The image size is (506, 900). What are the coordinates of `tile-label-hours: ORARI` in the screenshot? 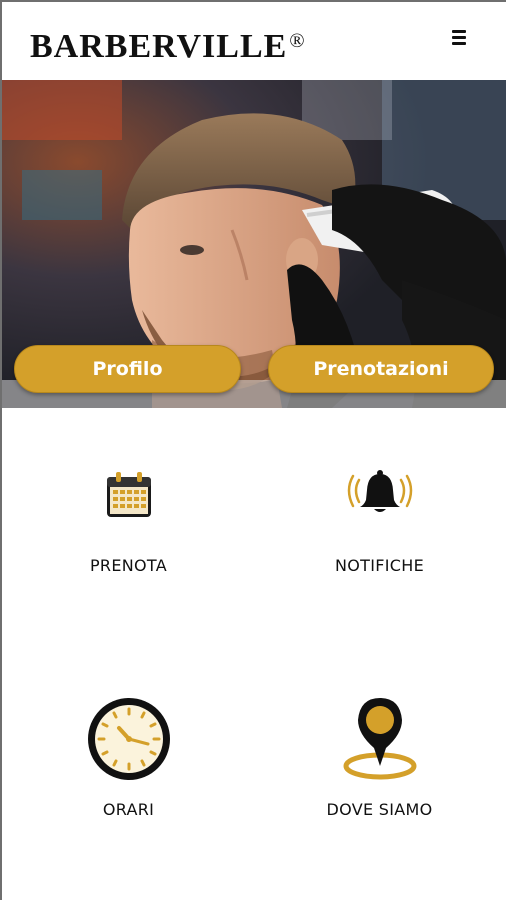 It's located at (128, 809).